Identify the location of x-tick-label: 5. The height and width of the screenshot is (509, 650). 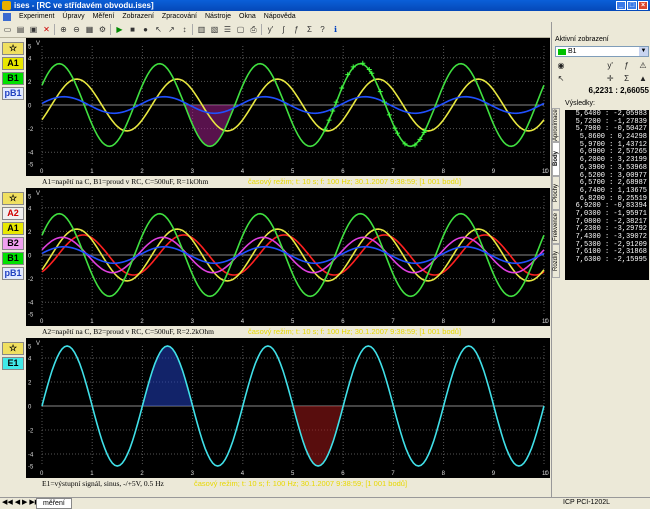
(293, 172).